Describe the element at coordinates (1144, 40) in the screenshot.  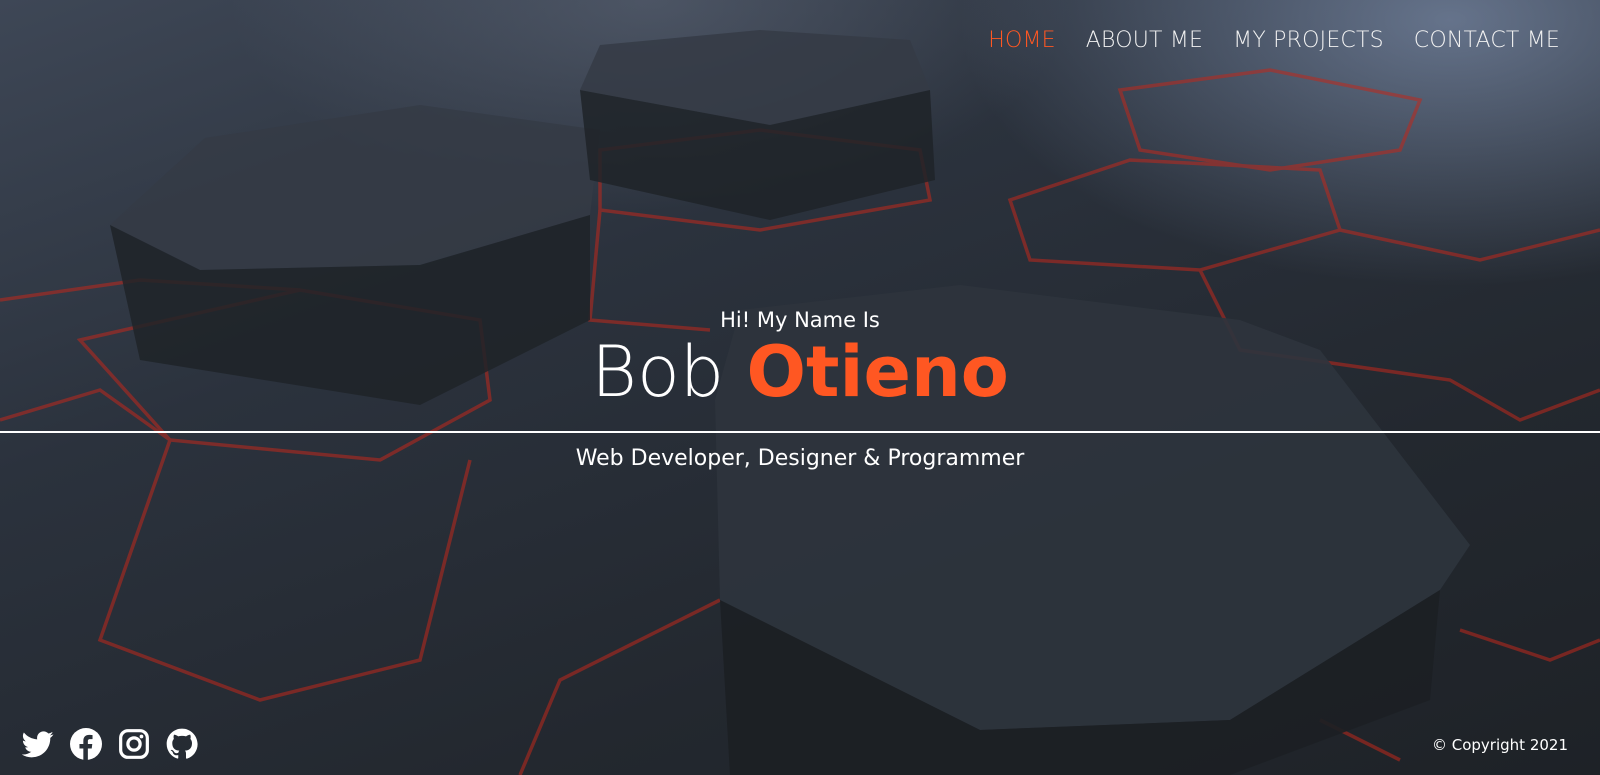
I see `nav-item-about-me: ABOUT ME` at that location.